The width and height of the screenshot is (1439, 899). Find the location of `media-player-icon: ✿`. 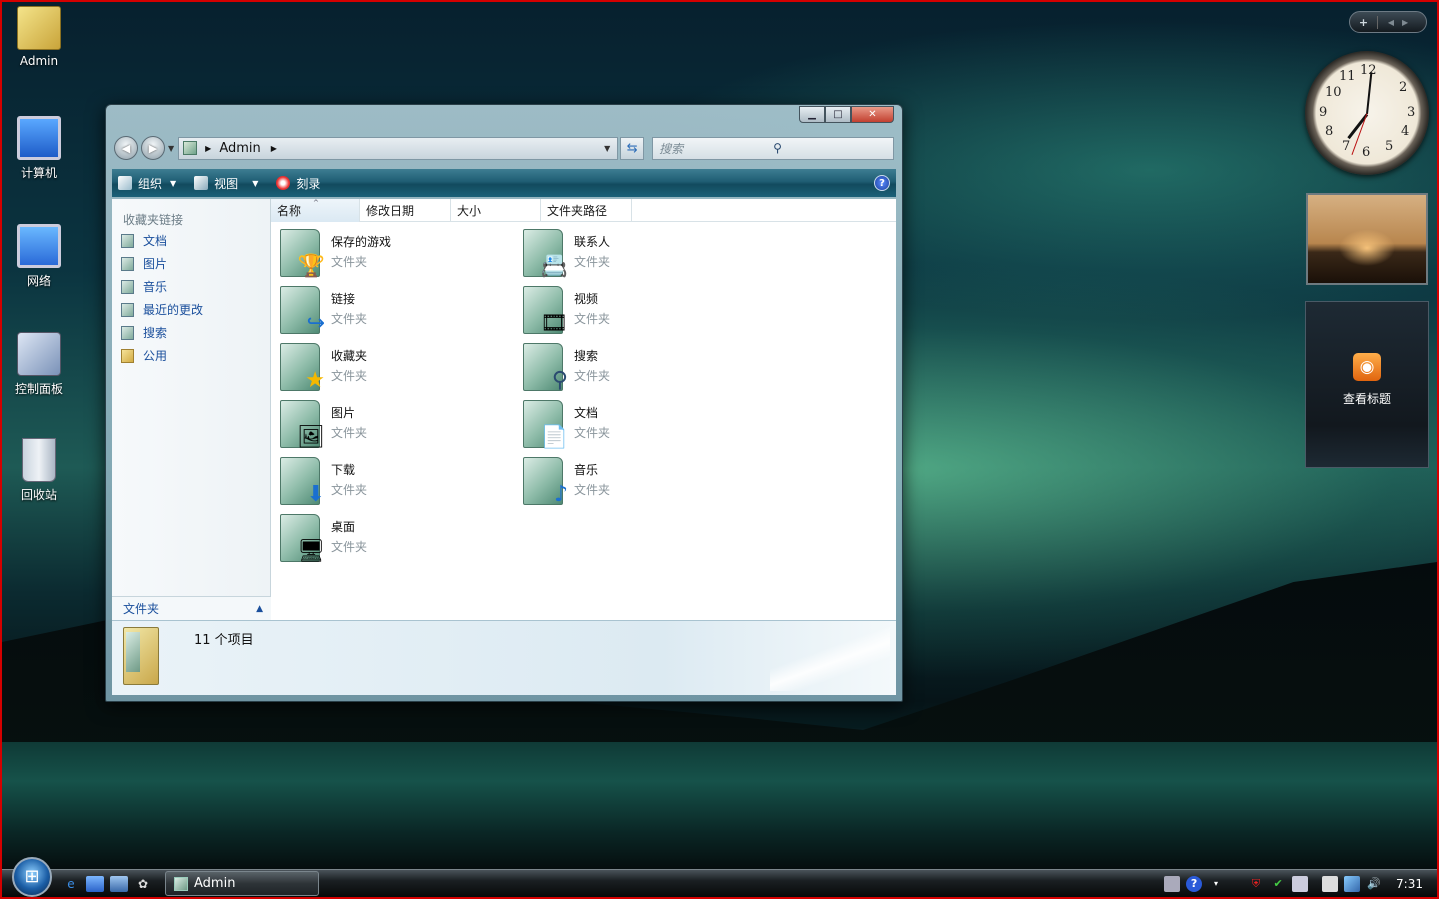

media-player-icon: ✿ is located at coordinates (143, 884).